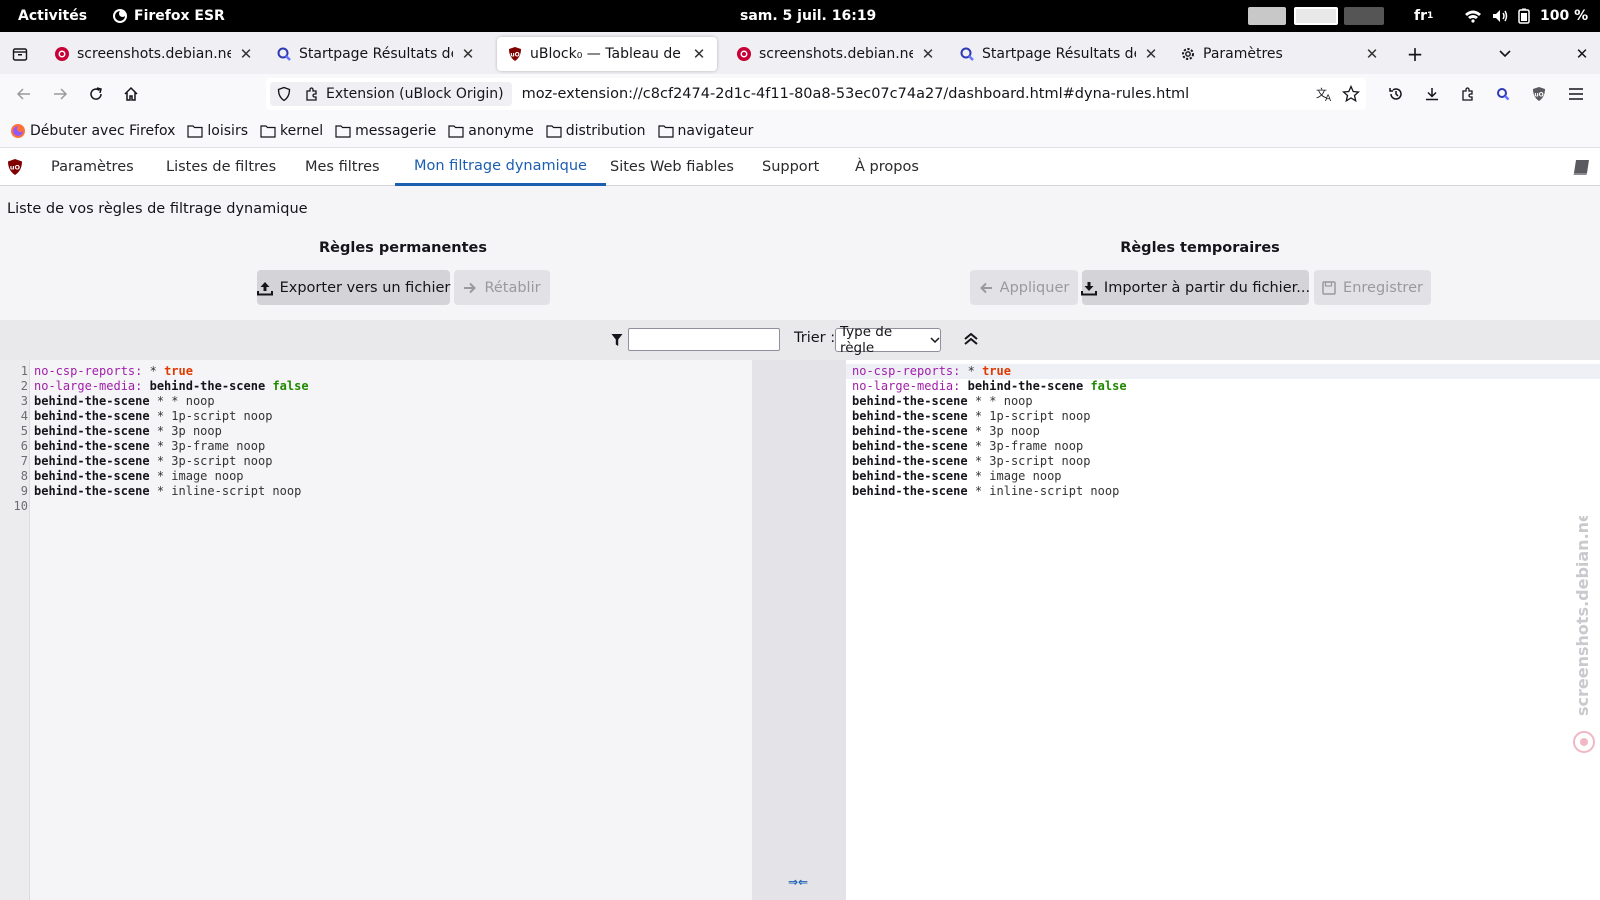  I want to click on tab-label: Support, so click(791, 167).